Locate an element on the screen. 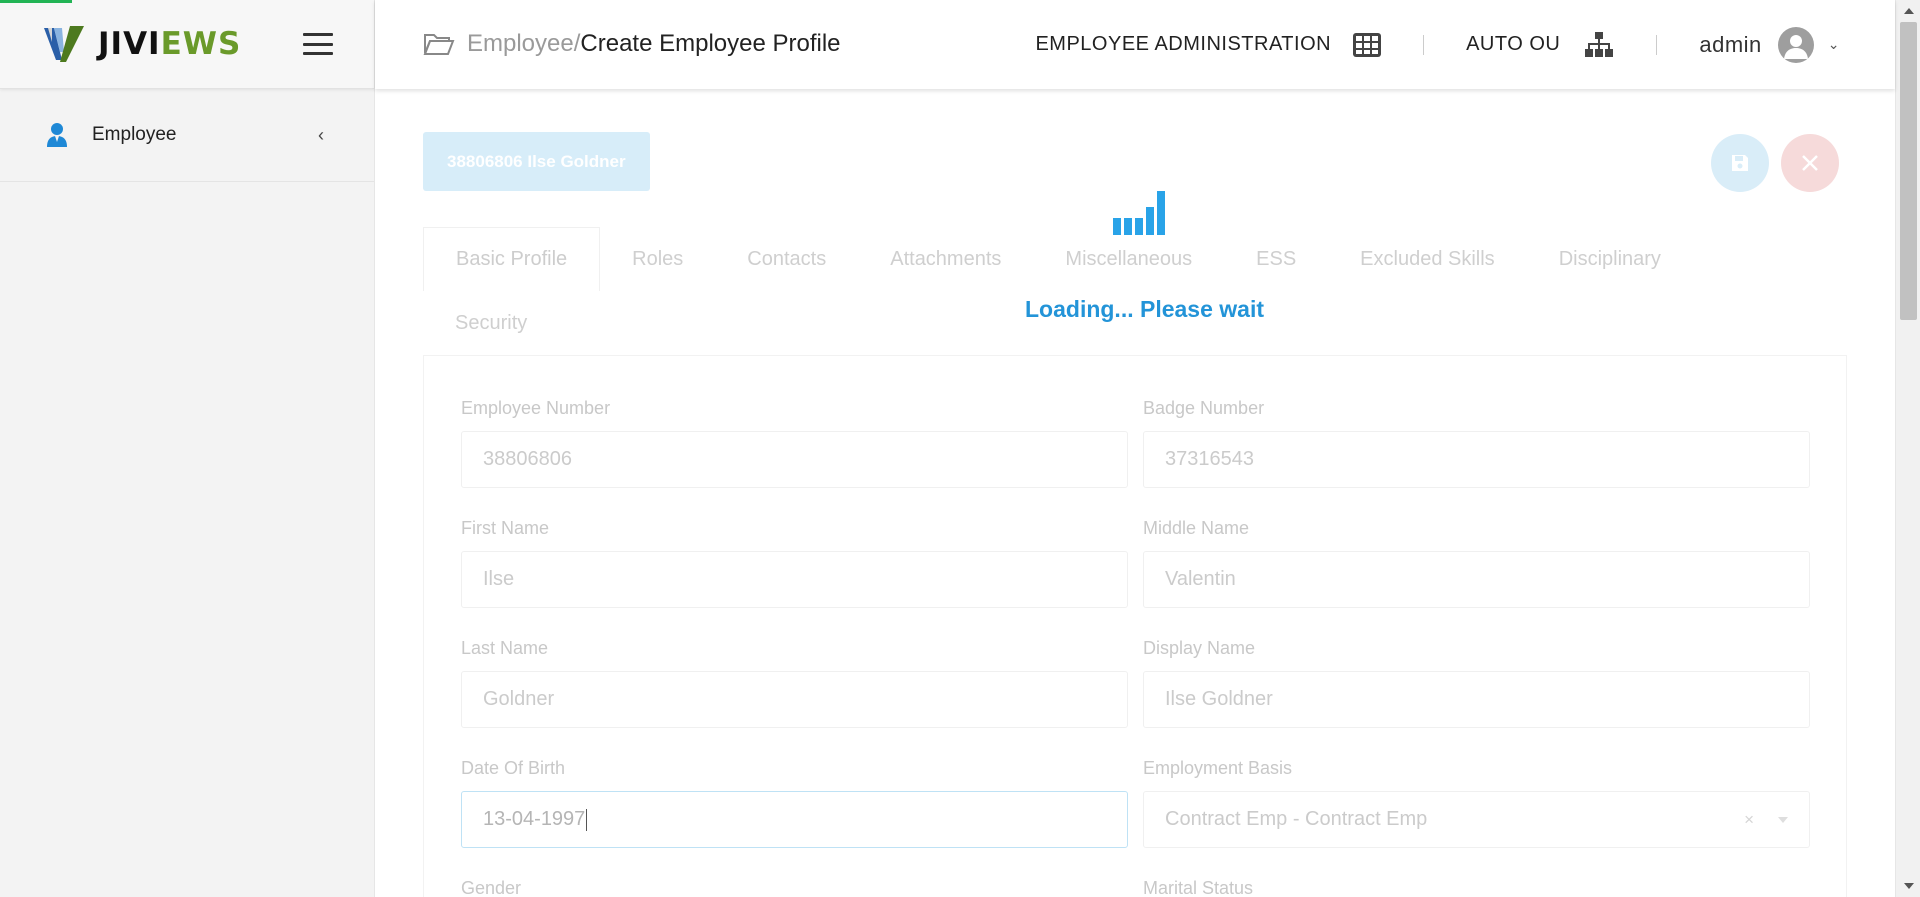 The width and height of the screenshot is (1920, 897). close-icon is located at coordinates (1810, 163).